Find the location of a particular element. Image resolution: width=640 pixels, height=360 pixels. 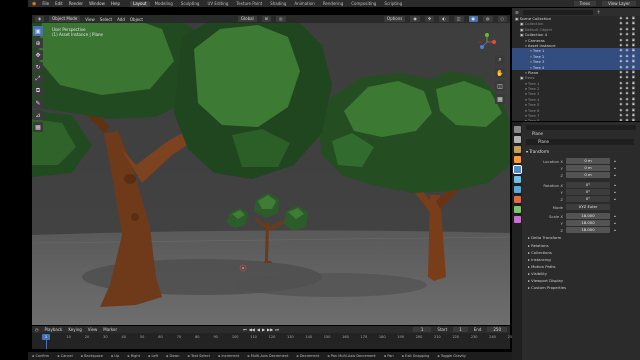

menu-select: Select is located at coordinates (106, 19).